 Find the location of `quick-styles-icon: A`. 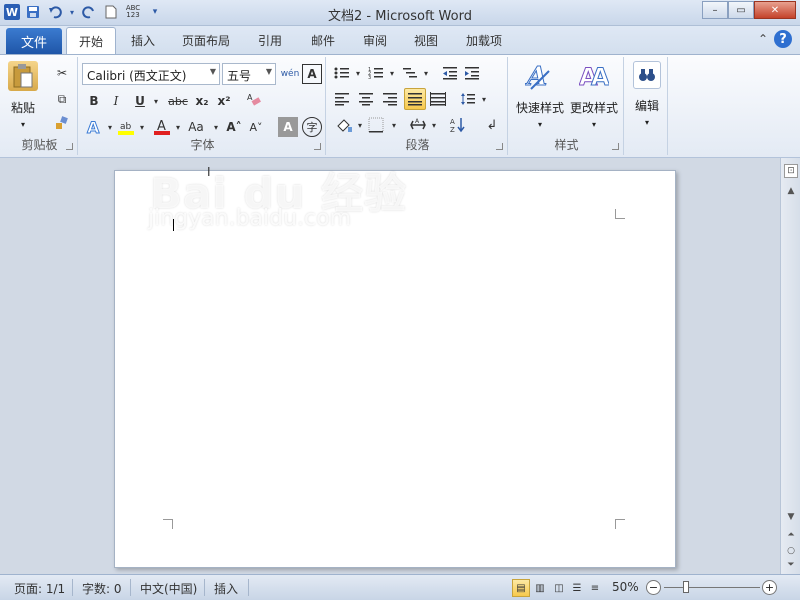

quick-styles-icon: A is located at coordinates (540, 76).